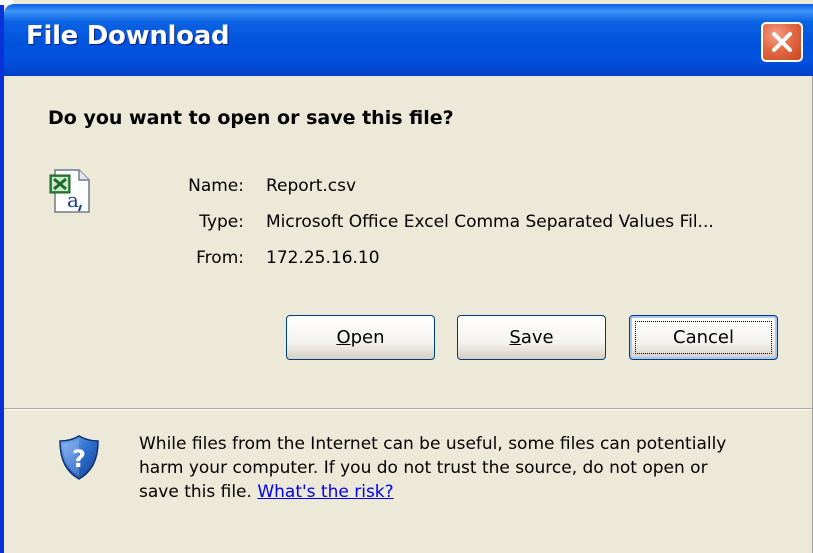  I want to click on open-button: Open, so click(360, 337).